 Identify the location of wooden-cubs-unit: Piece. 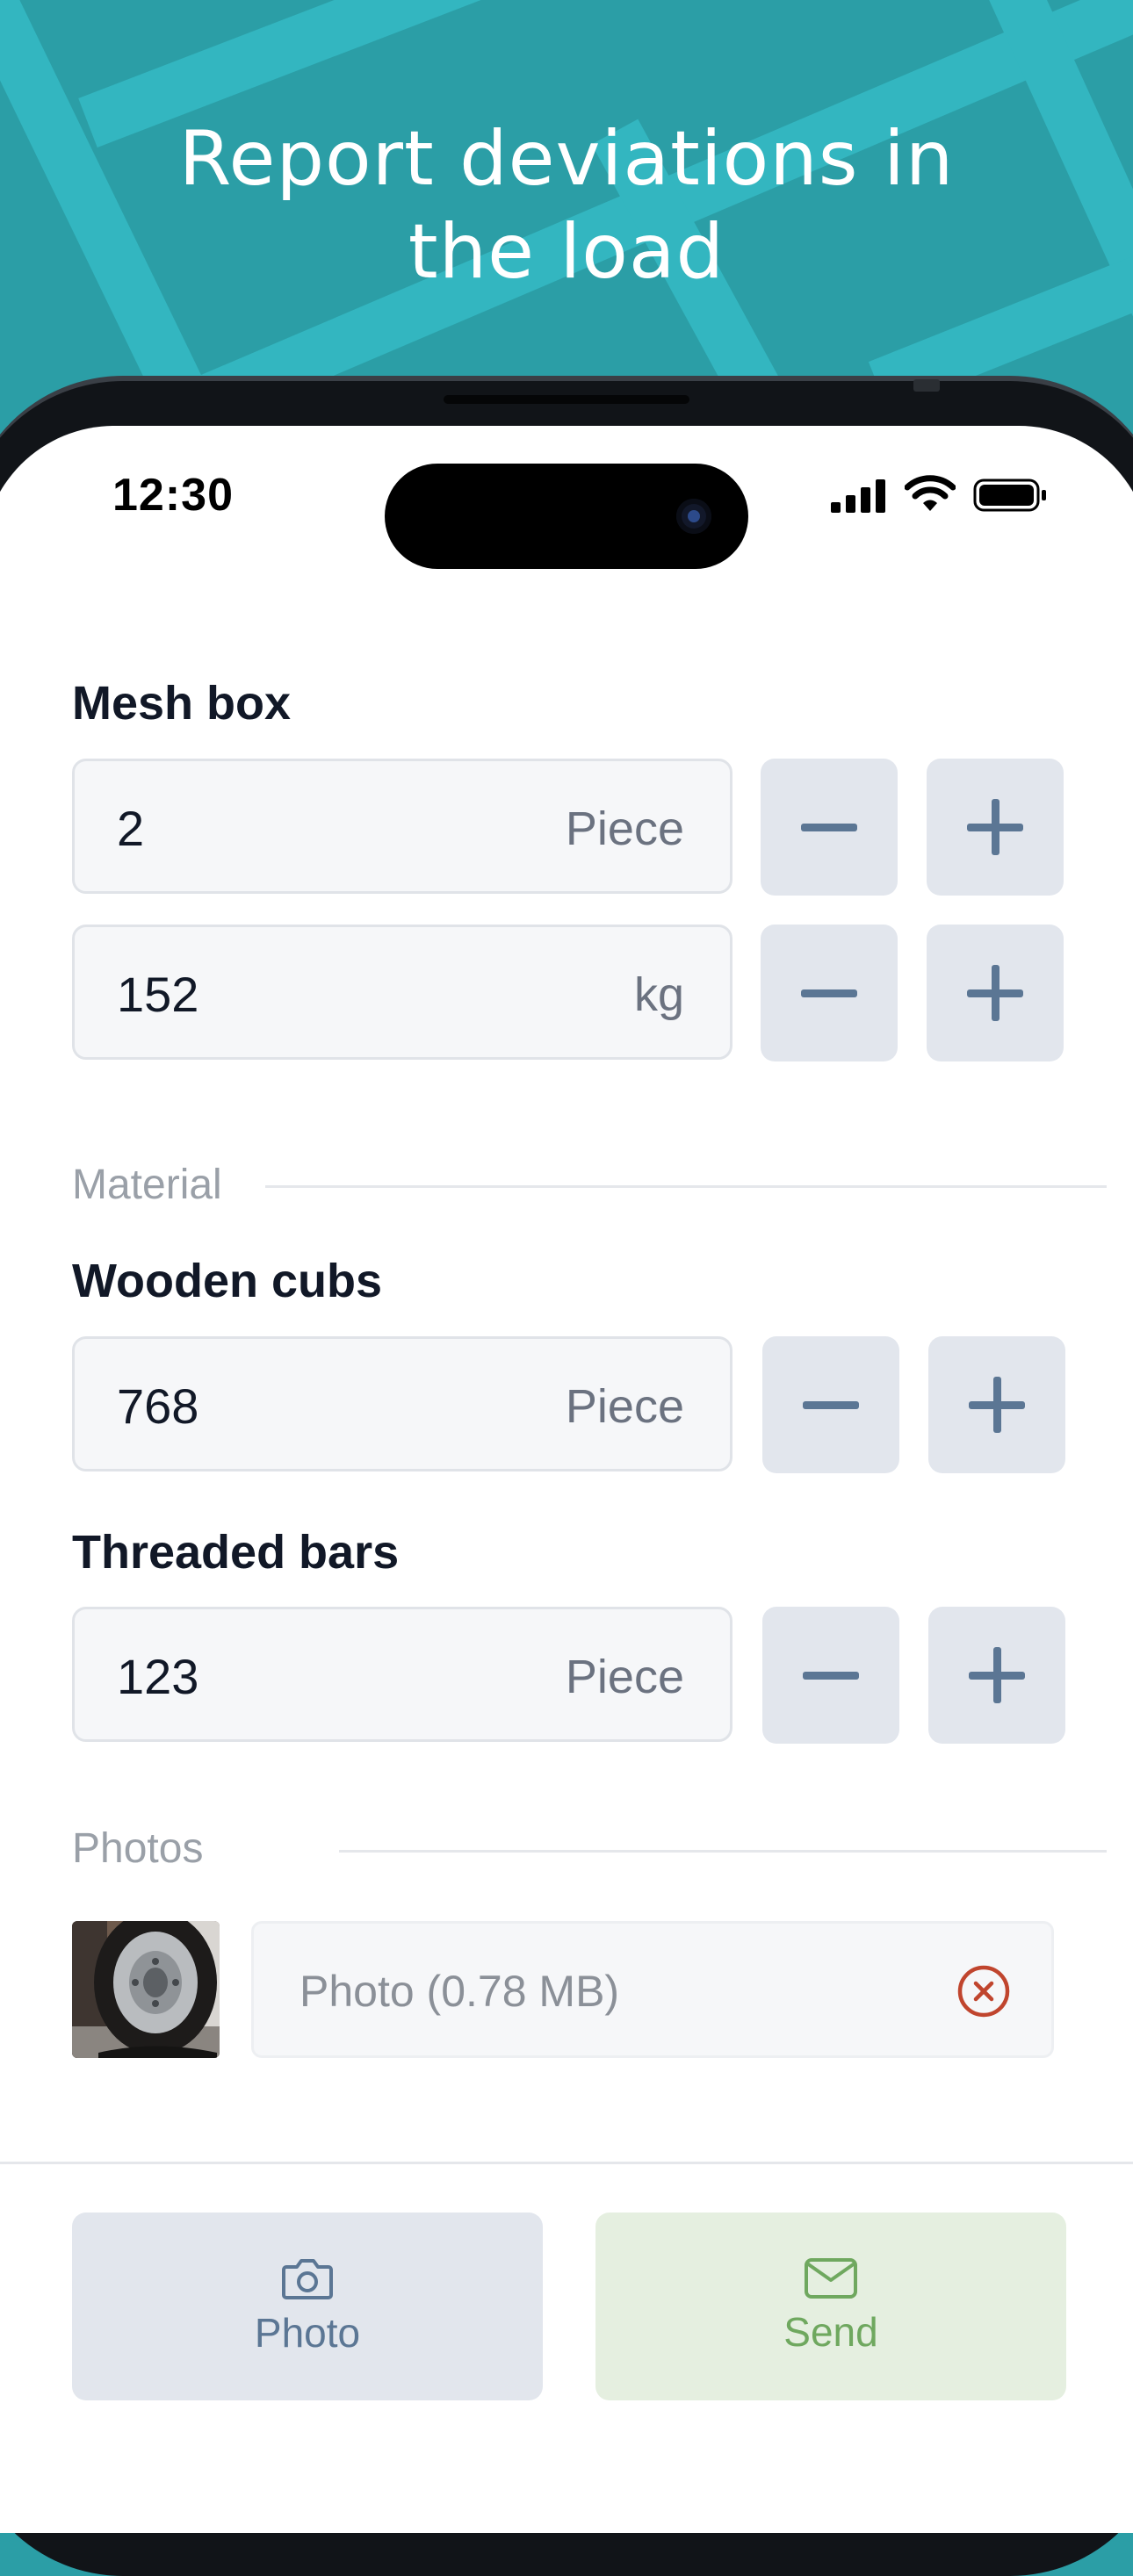
(624, 1406).